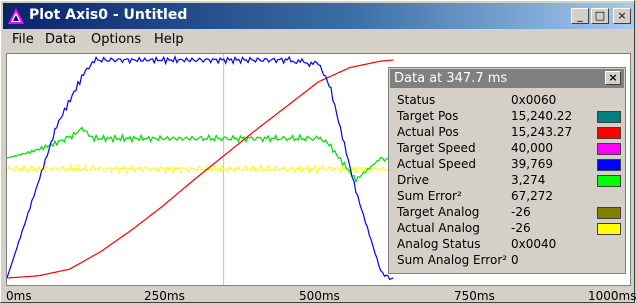 This screenshot has width=637, height=305. Describe the element at coordinates (534, 100) in the screenshot. I see `data-row-value: 0x0060` at that location.